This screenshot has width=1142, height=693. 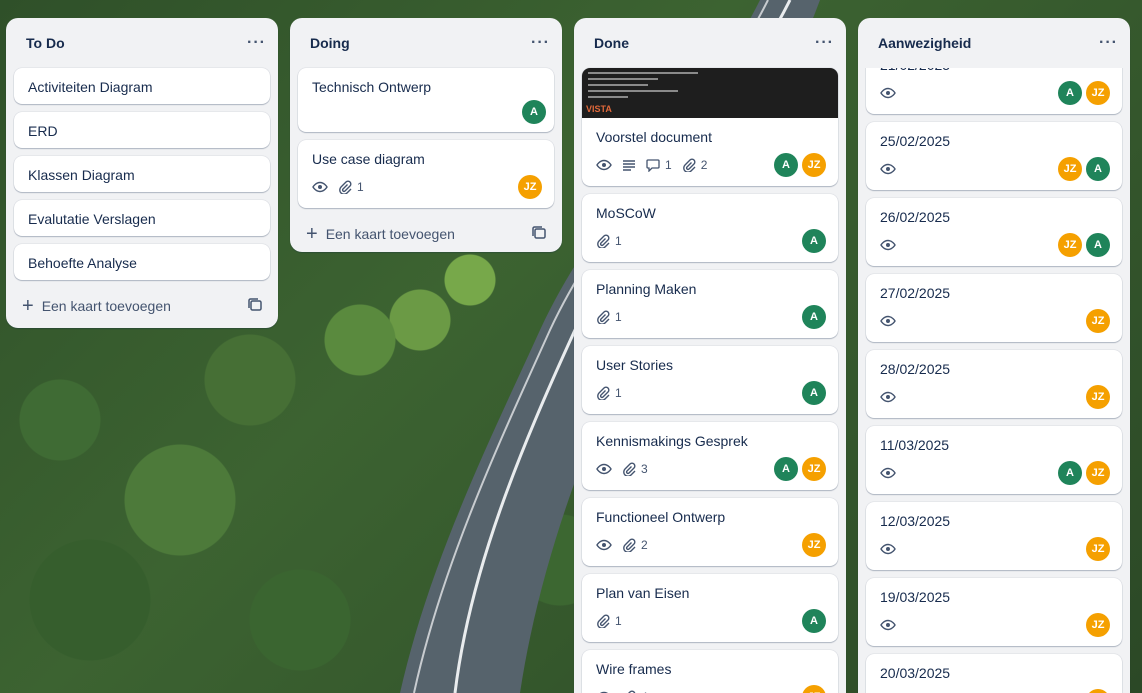 I want to click on card-badges: 1, so click(x=338, y=187).